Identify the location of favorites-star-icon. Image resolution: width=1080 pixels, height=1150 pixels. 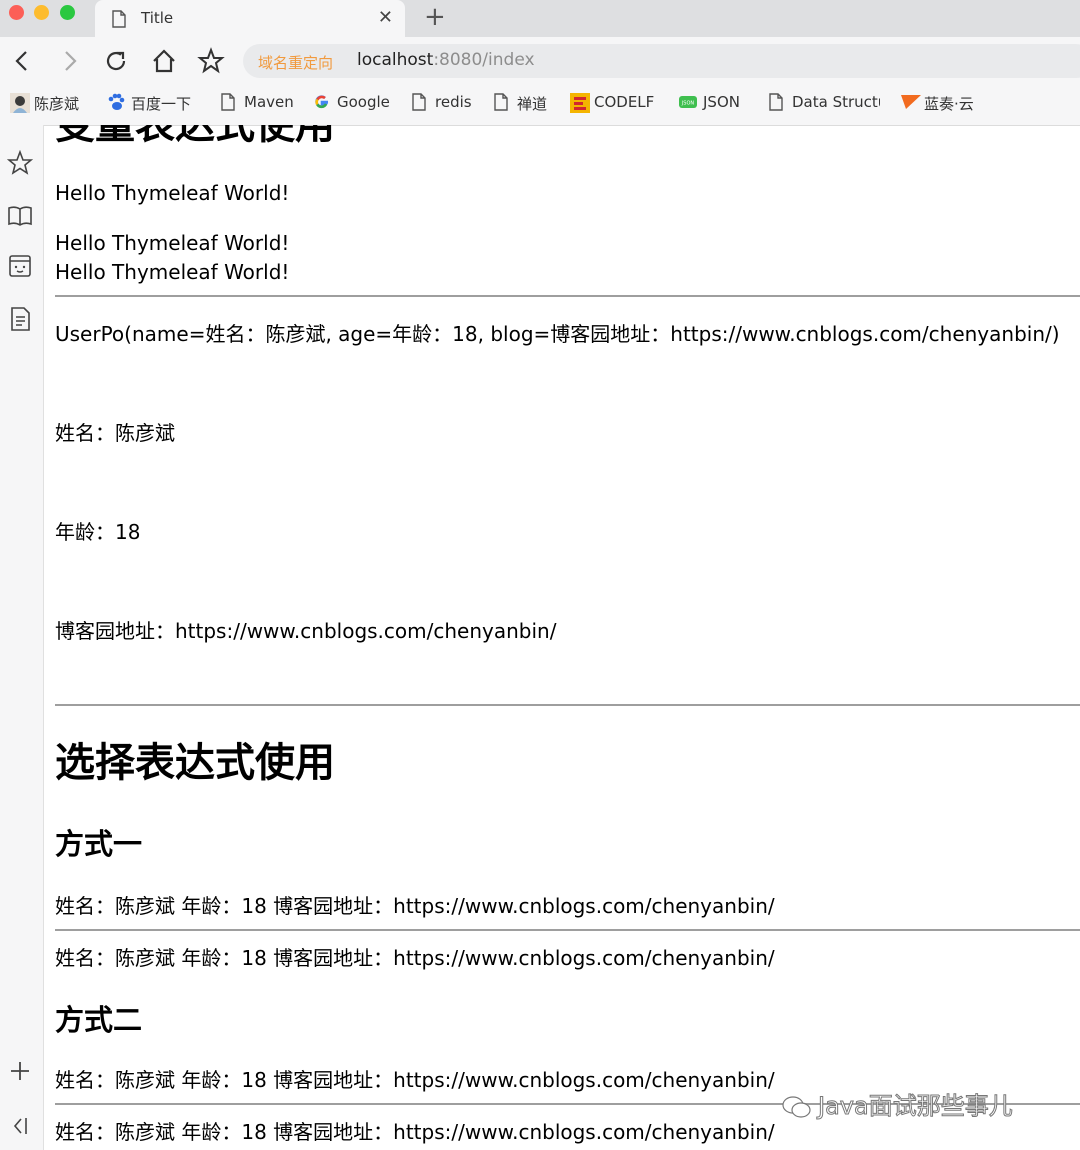
(20, 163).